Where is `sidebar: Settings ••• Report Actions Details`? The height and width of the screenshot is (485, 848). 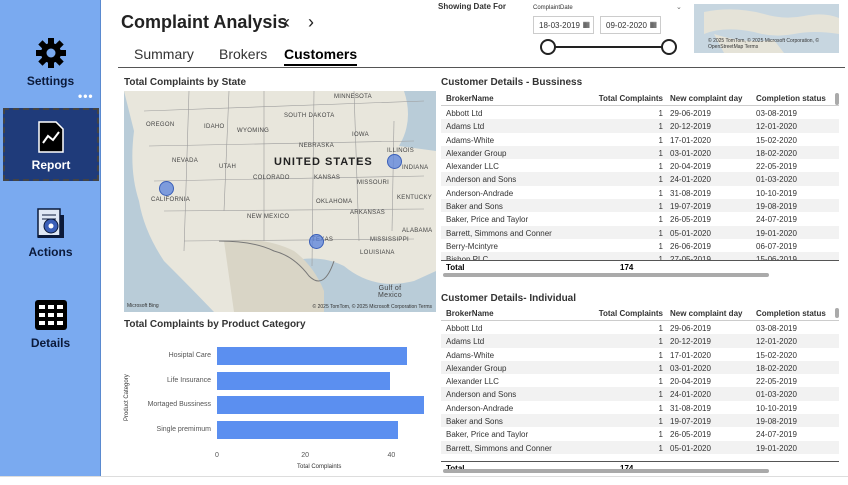 sidebar: Settings ••• Report Actions Details is located at coordinates (50, 238).